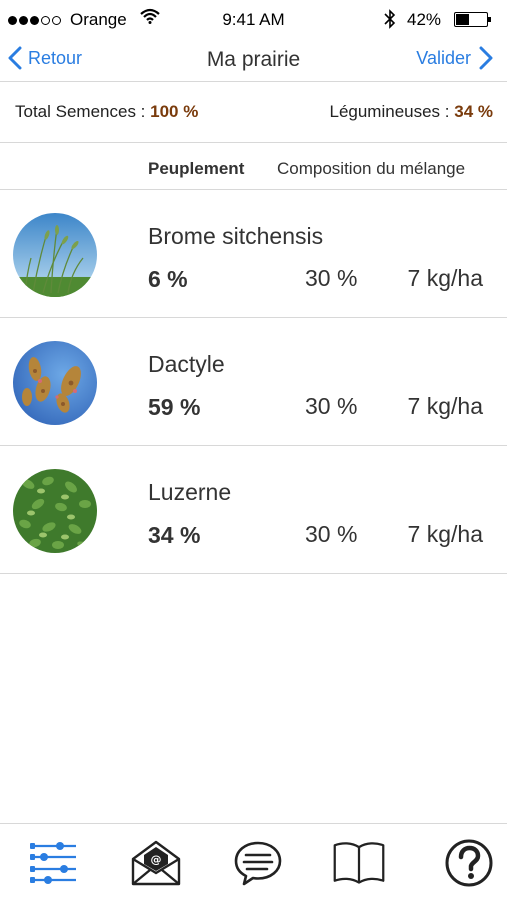 This screenshot has width=507, height=901. I want to click on tab-help, so click(469, 863).